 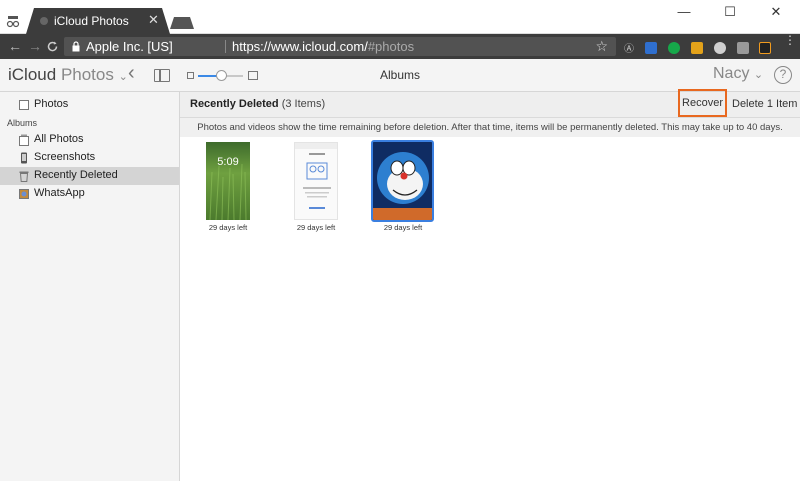 I want to click on zoom-in-icon, so click(x=253, y=75).